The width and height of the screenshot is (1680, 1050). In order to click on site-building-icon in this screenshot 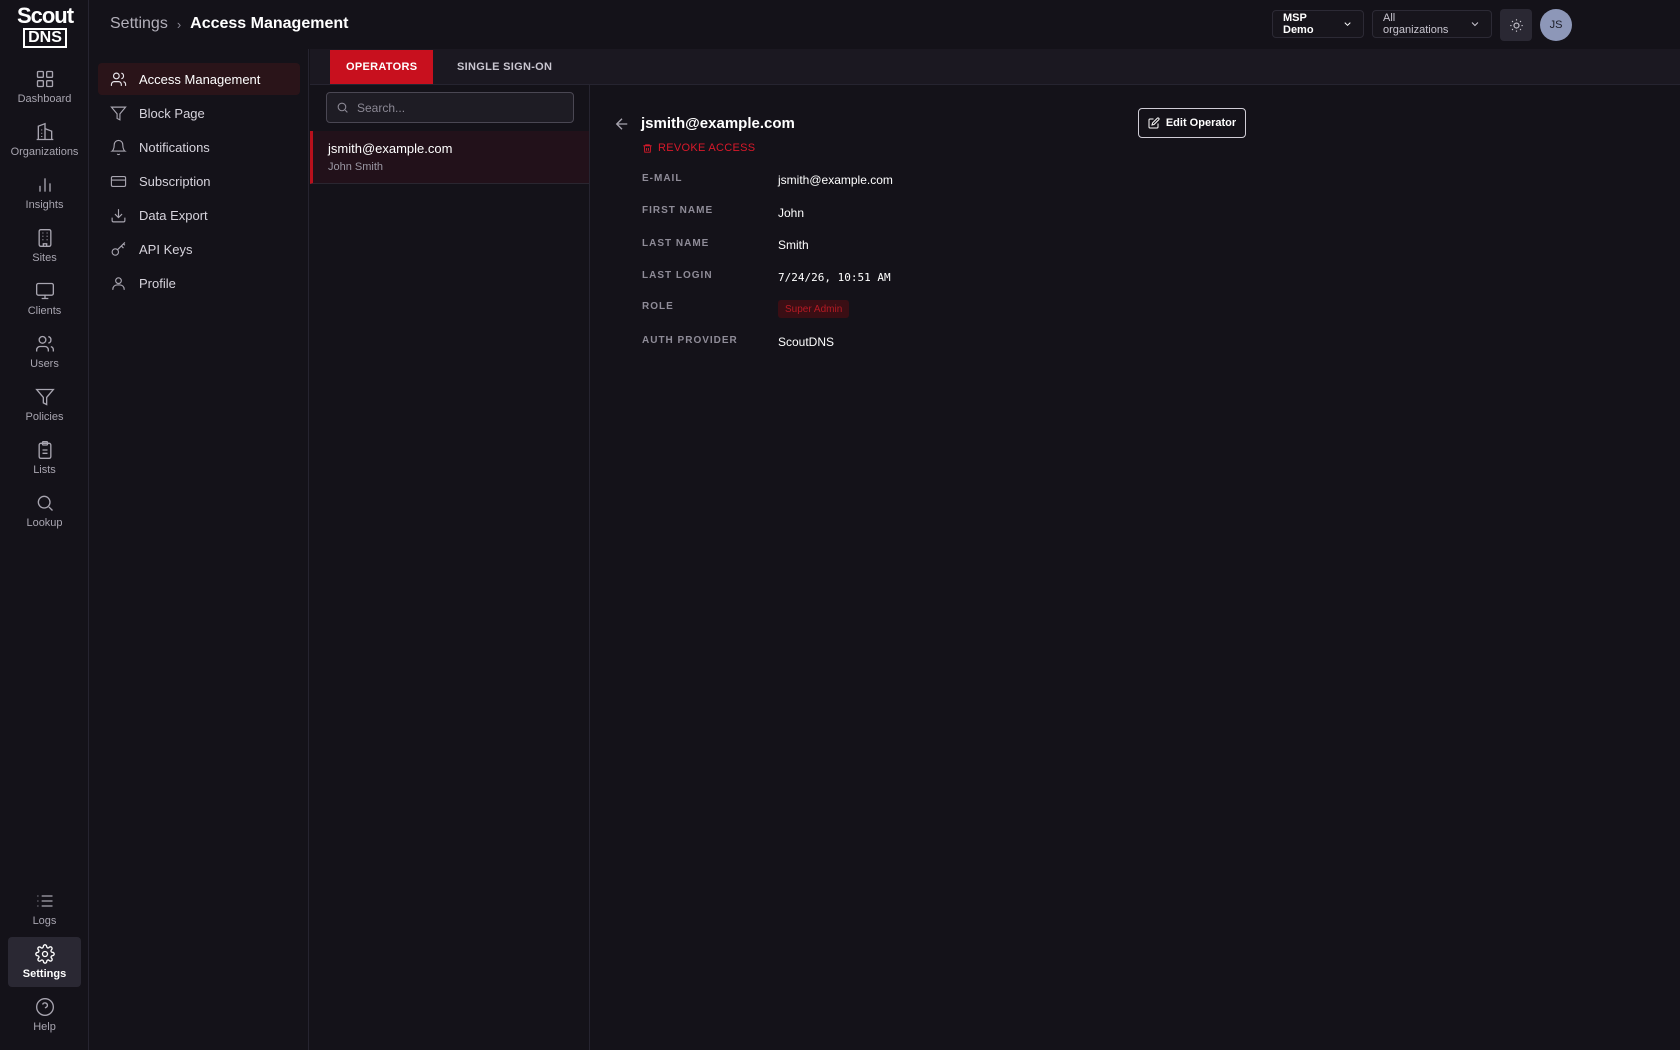, I will do `click(44, 238)`.